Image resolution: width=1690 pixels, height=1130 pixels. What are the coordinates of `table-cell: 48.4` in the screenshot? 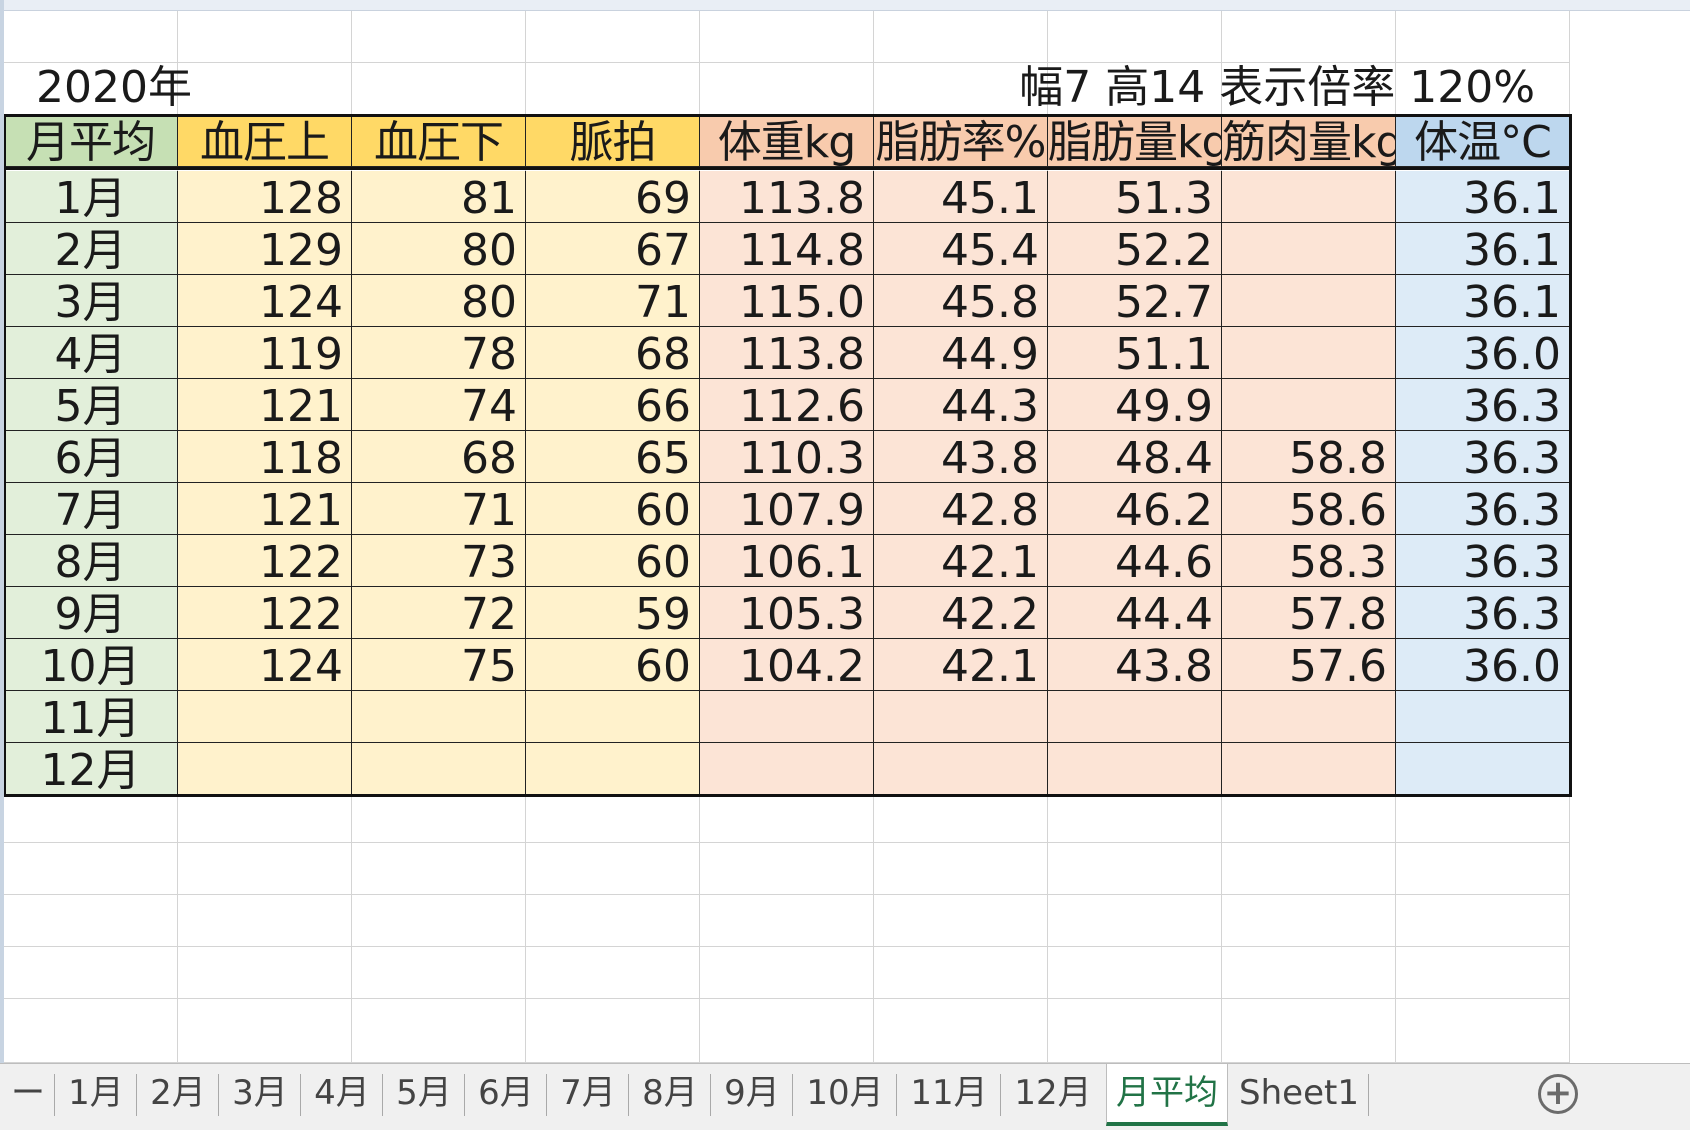 It's located at (1135, 457).